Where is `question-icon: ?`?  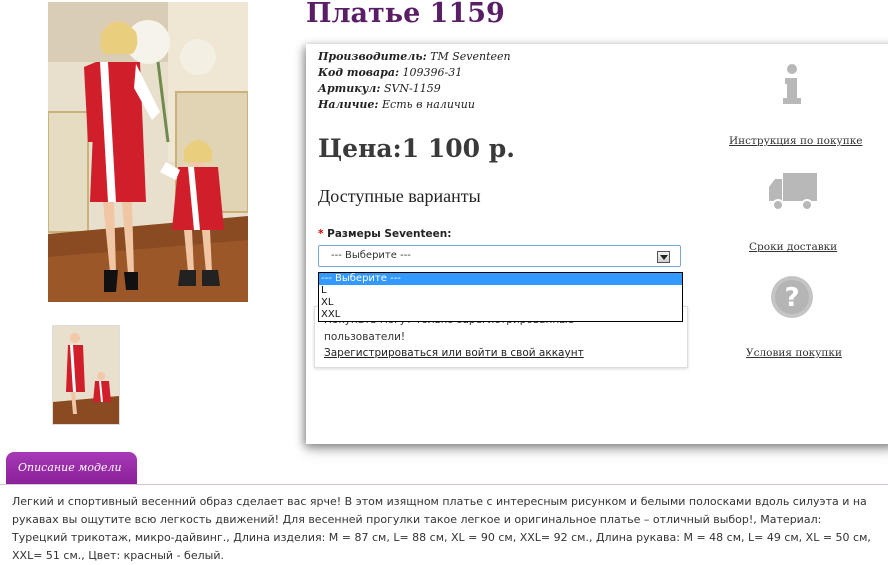 question-icon: ? is located at coordinates (792, 297).